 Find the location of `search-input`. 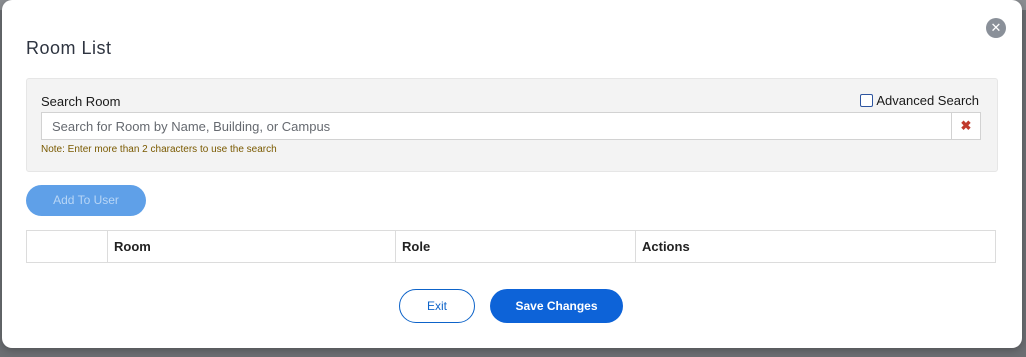

search-input is located at coordinates (496, 126).